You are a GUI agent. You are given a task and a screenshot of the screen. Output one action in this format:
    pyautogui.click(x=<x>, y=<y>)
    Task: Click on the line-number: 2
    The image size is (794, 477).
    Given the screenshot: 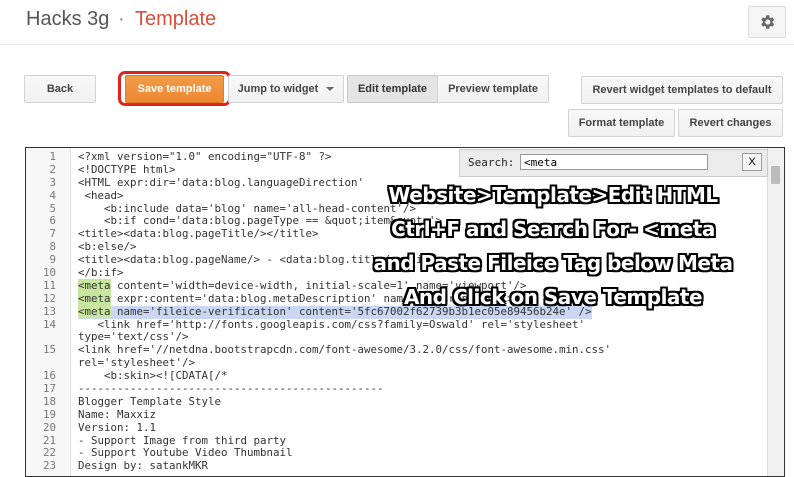 What is the action you would take?
    pyautogui.click(x=52, y=169)
    